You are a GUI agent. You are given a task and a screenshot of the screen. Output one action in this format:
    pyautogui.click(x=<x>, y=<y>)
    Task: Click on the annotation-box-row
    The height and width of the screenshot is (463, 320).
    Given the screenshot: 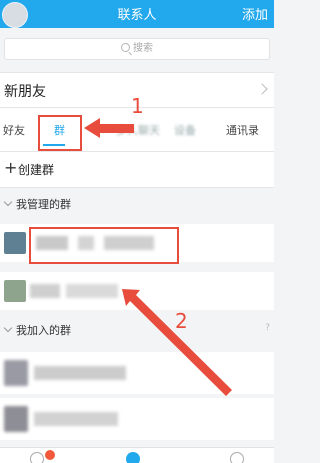 What is the action you would take?
    pyautogui.click(x=104, y=245)
    